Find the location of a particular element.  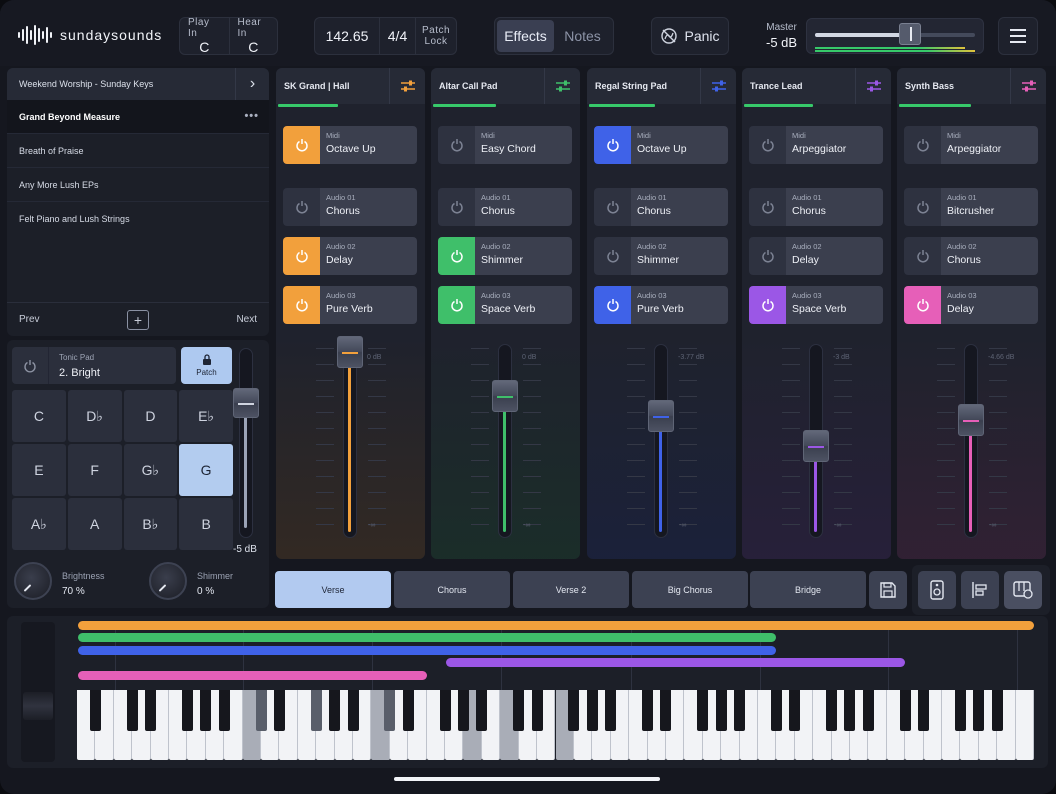

hear-in-button: Hear In C is located at coordinates (254, 36).